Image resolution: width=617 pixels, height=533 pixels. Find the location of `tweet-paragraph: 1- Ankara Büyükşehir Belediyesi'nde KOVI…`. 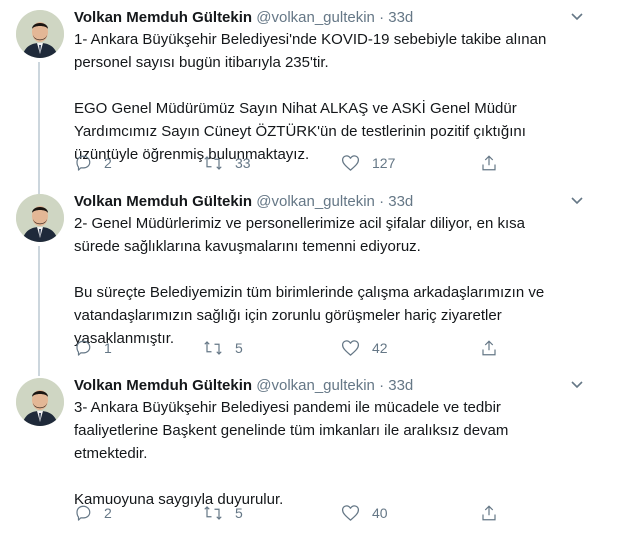

tweet-paragraph: 1- Ankara Büyükşehir Belediyesi'nde KOVI… is located at coordinates (310, 51).